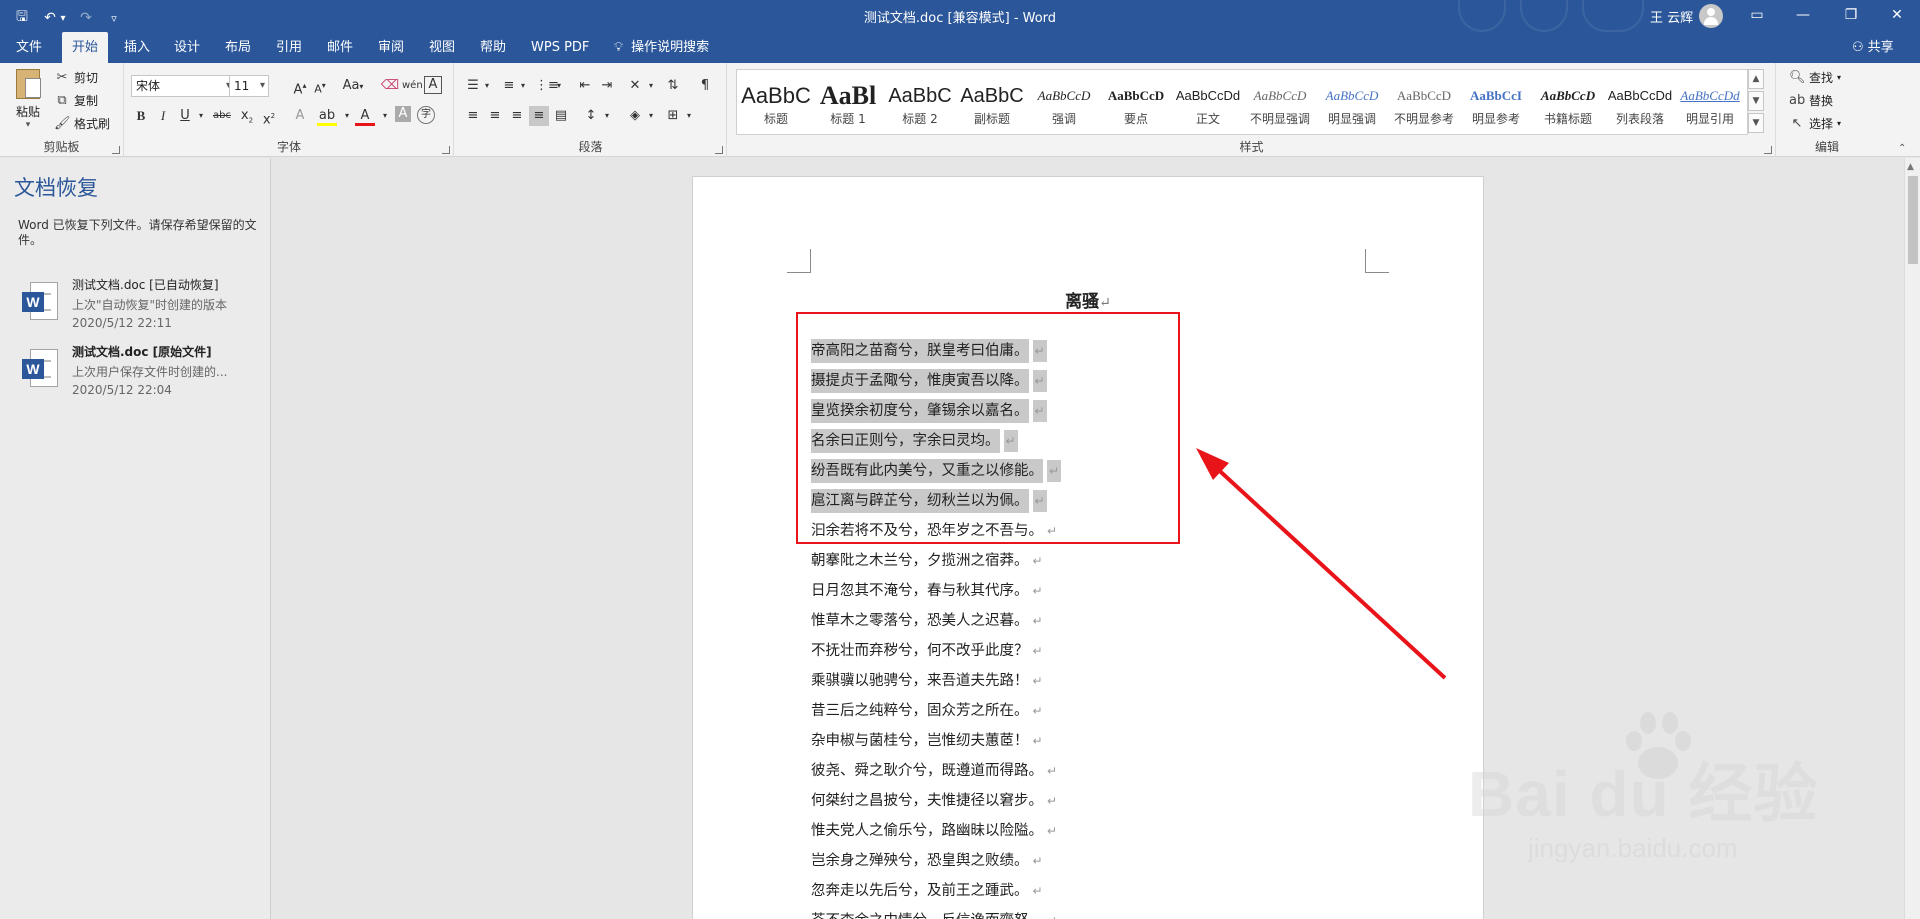  Describe the element at coordinates (1910, 167) in the screenshot. I see `scroll-up-icon: ▲` at that location.